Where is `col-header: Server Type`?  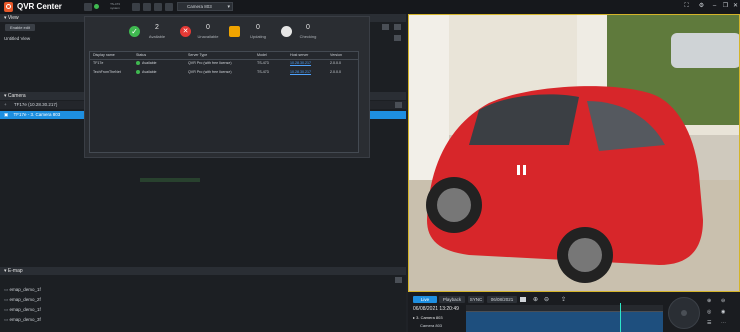 col-header: Server Type is located at coordinates (198, 55).